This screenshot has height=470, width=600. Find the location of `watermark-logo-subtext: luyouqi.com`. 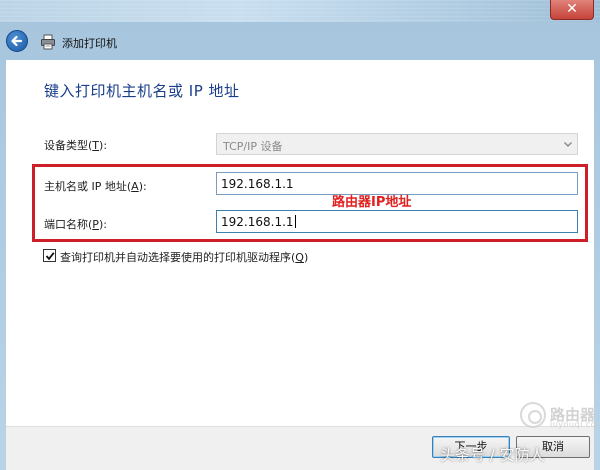

watermark-logo-subtext: luyouqi.com is located at coordinates (575, 424).